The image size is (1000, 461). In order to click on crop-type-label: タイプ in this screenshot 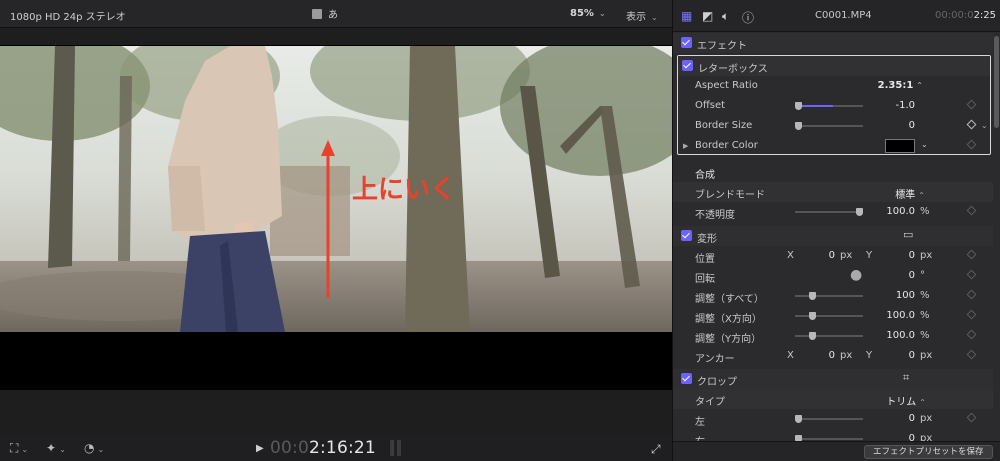, I will do `click(710, 402)`.